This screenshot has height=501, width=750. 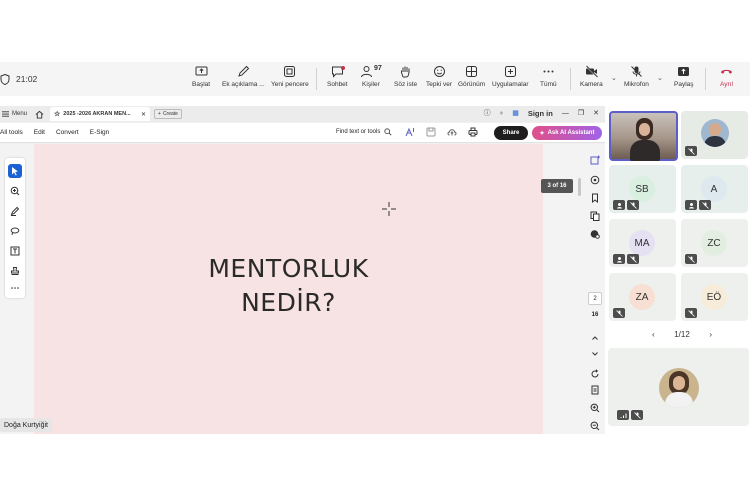 What do you see at coordinates (15, 288) in the screenshot?
I see `more-tools-icon` at bounding box center [15, 288].